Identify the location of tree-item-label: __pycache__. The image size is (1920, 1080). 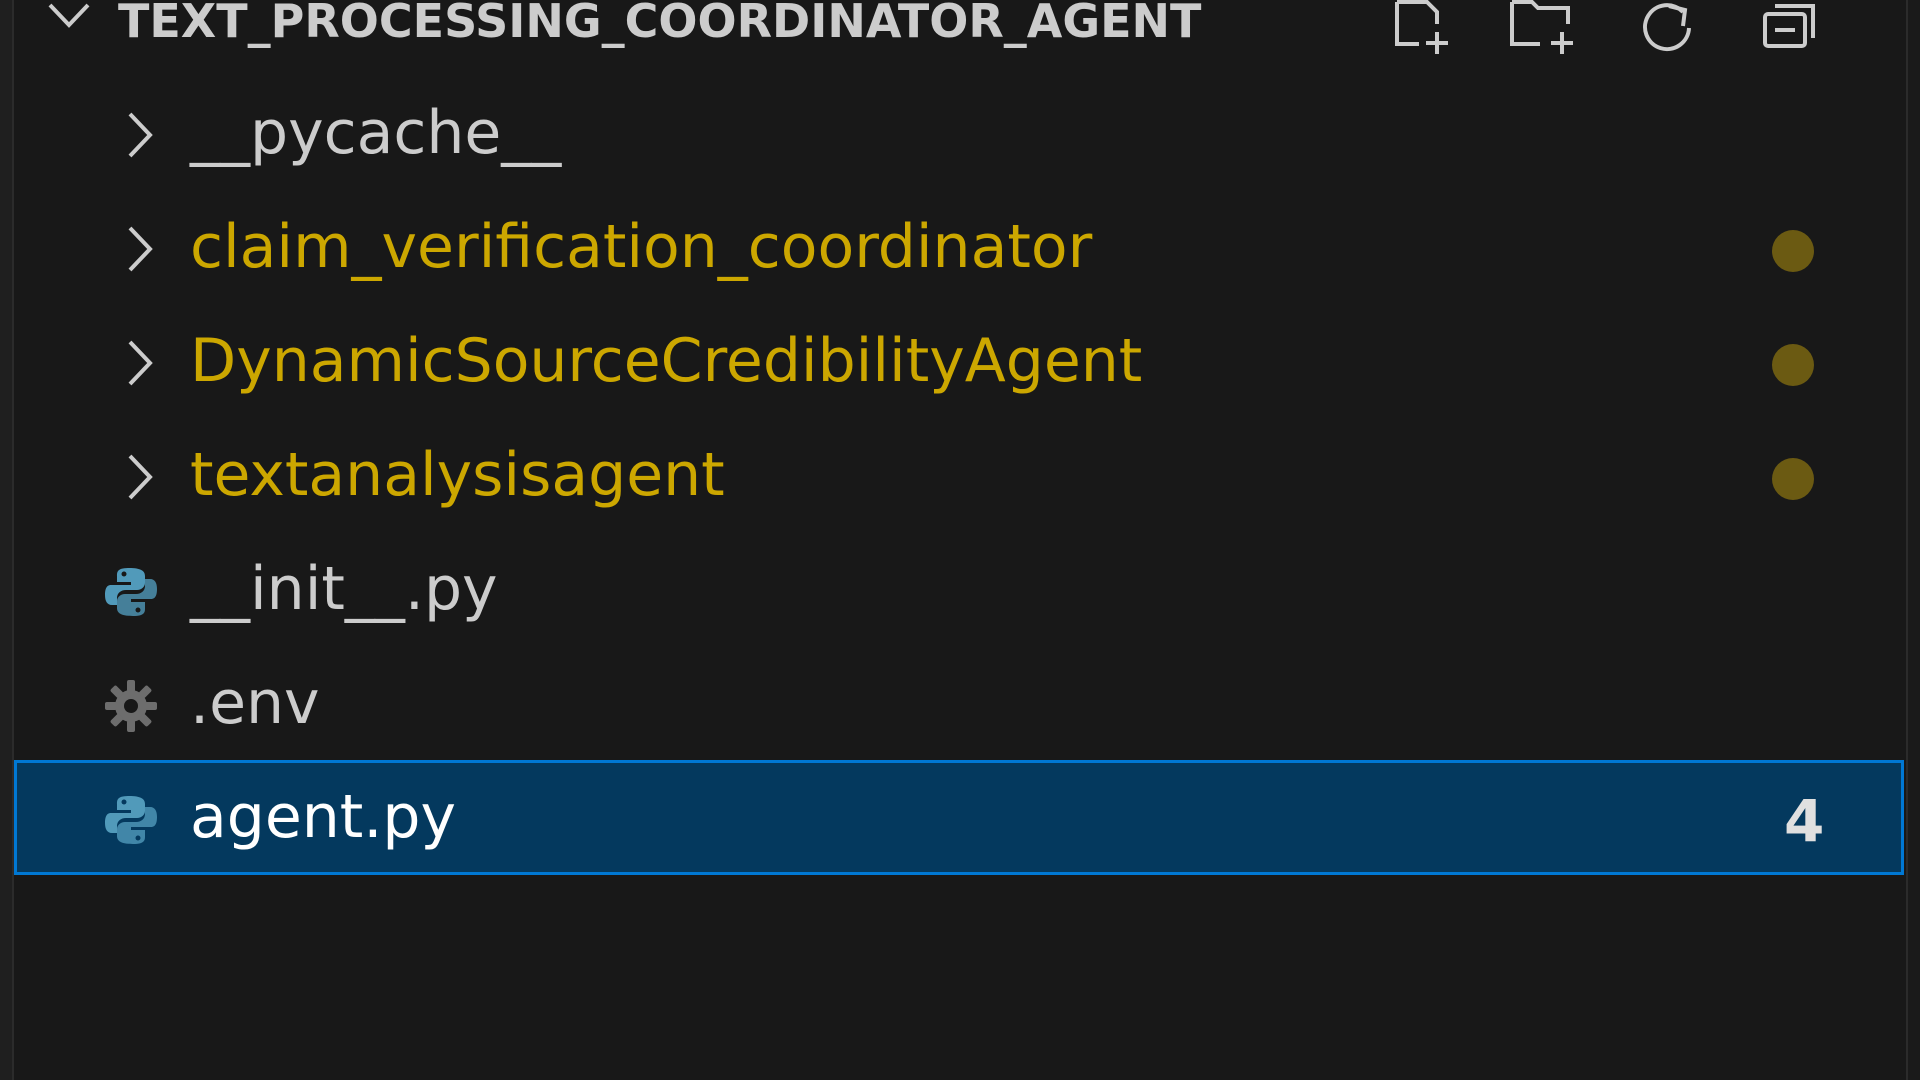
(376, 133).